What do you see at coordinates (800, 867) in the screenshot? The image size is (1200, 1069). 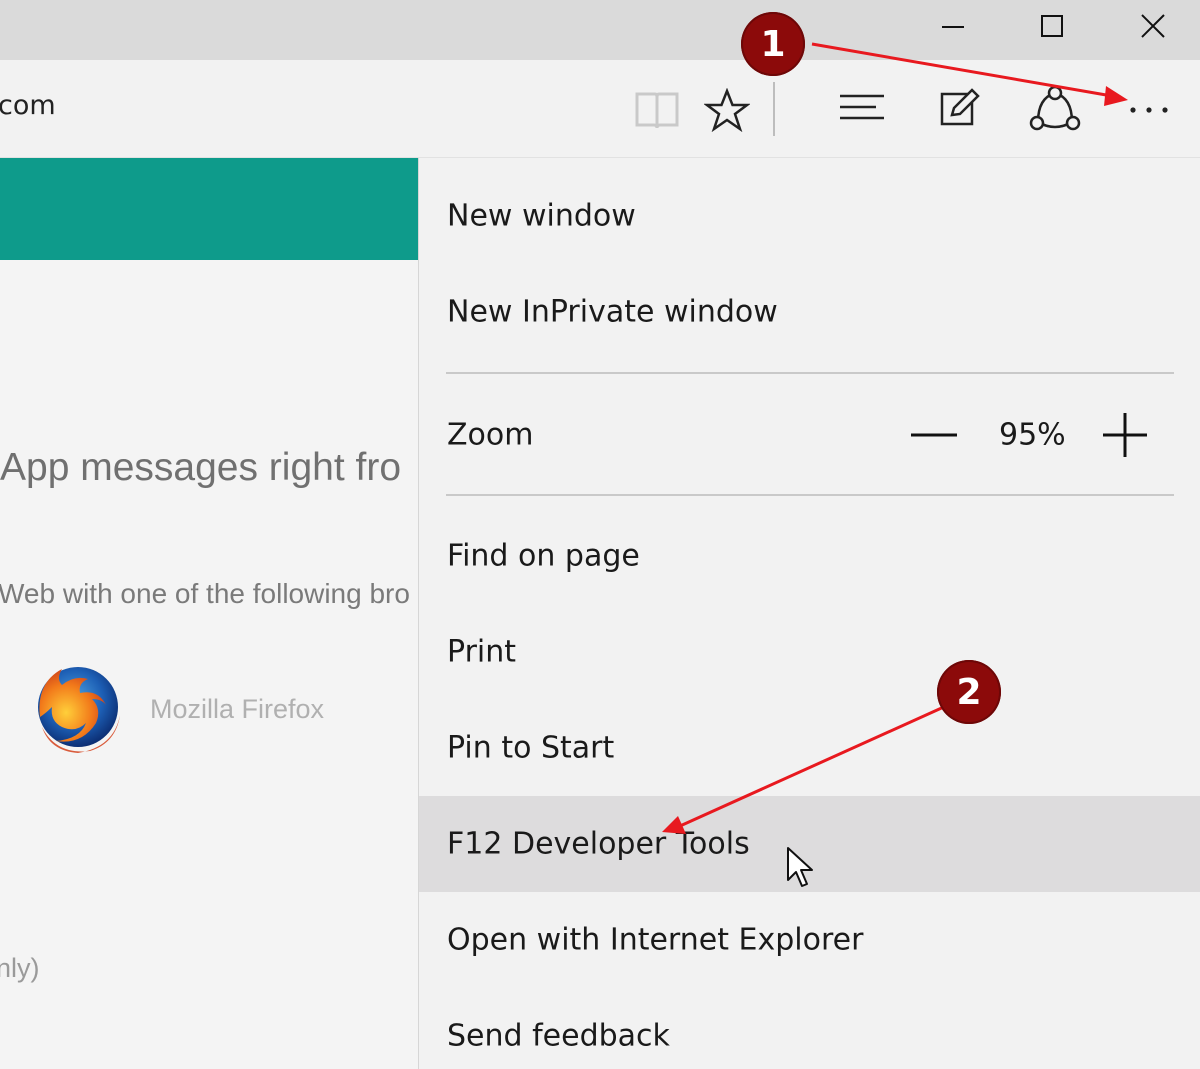 I see `mouse-pointer-icon` at bounding box center [800, 867].